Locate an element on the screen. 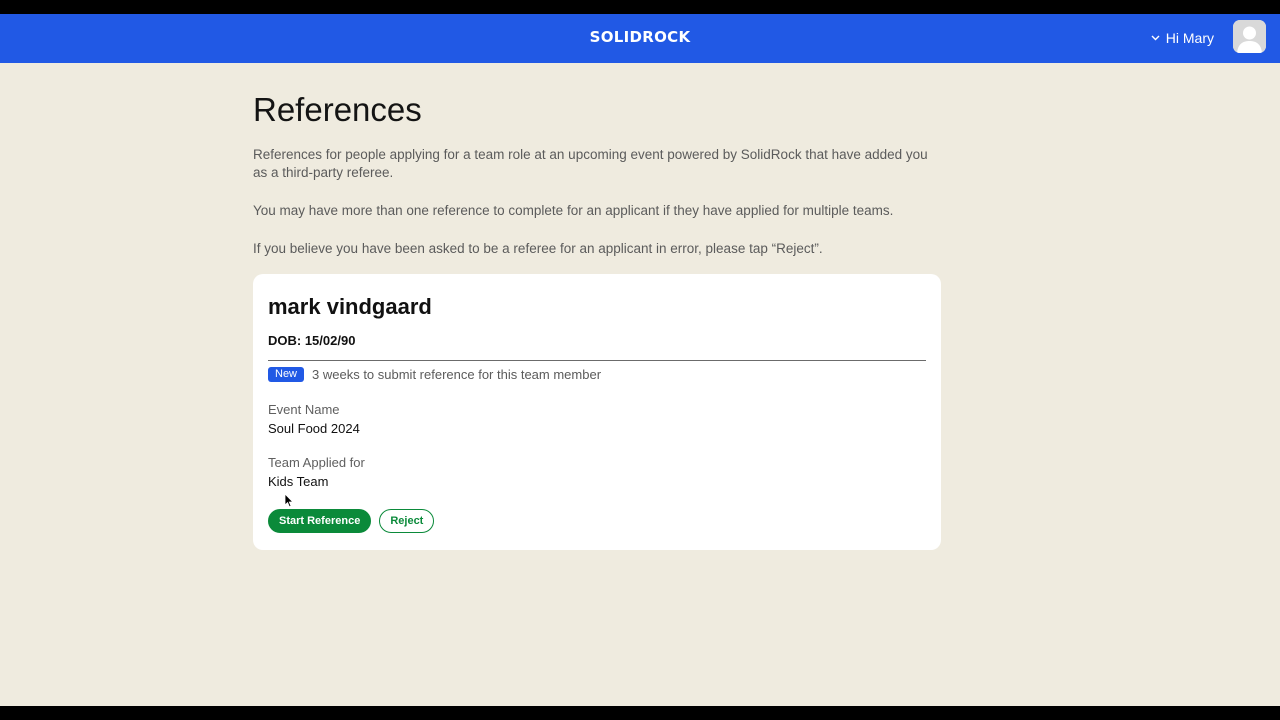 Image resolution: width=1280 pixels, height=720 pixels. applicant-name: mark vindgaard is located at coordinates (350, 306).